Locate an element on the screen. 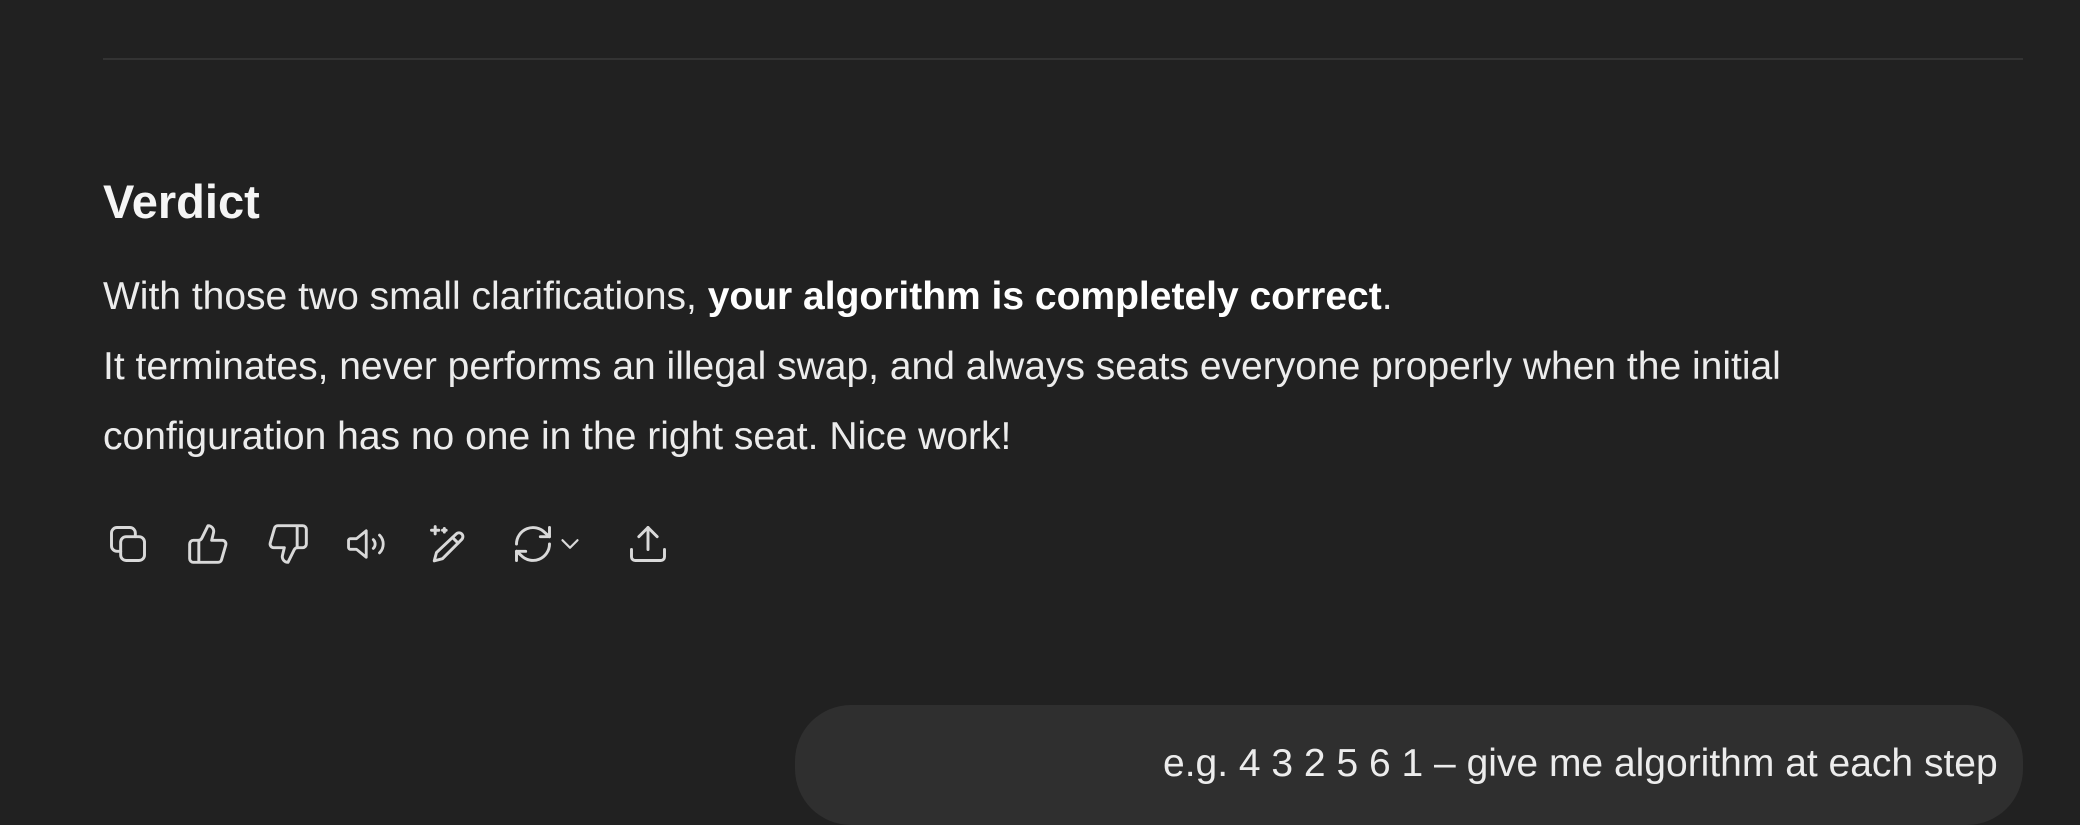 The width and height of the screenshot is (2080, 825). copy-button is located at coordinates (128, 544).